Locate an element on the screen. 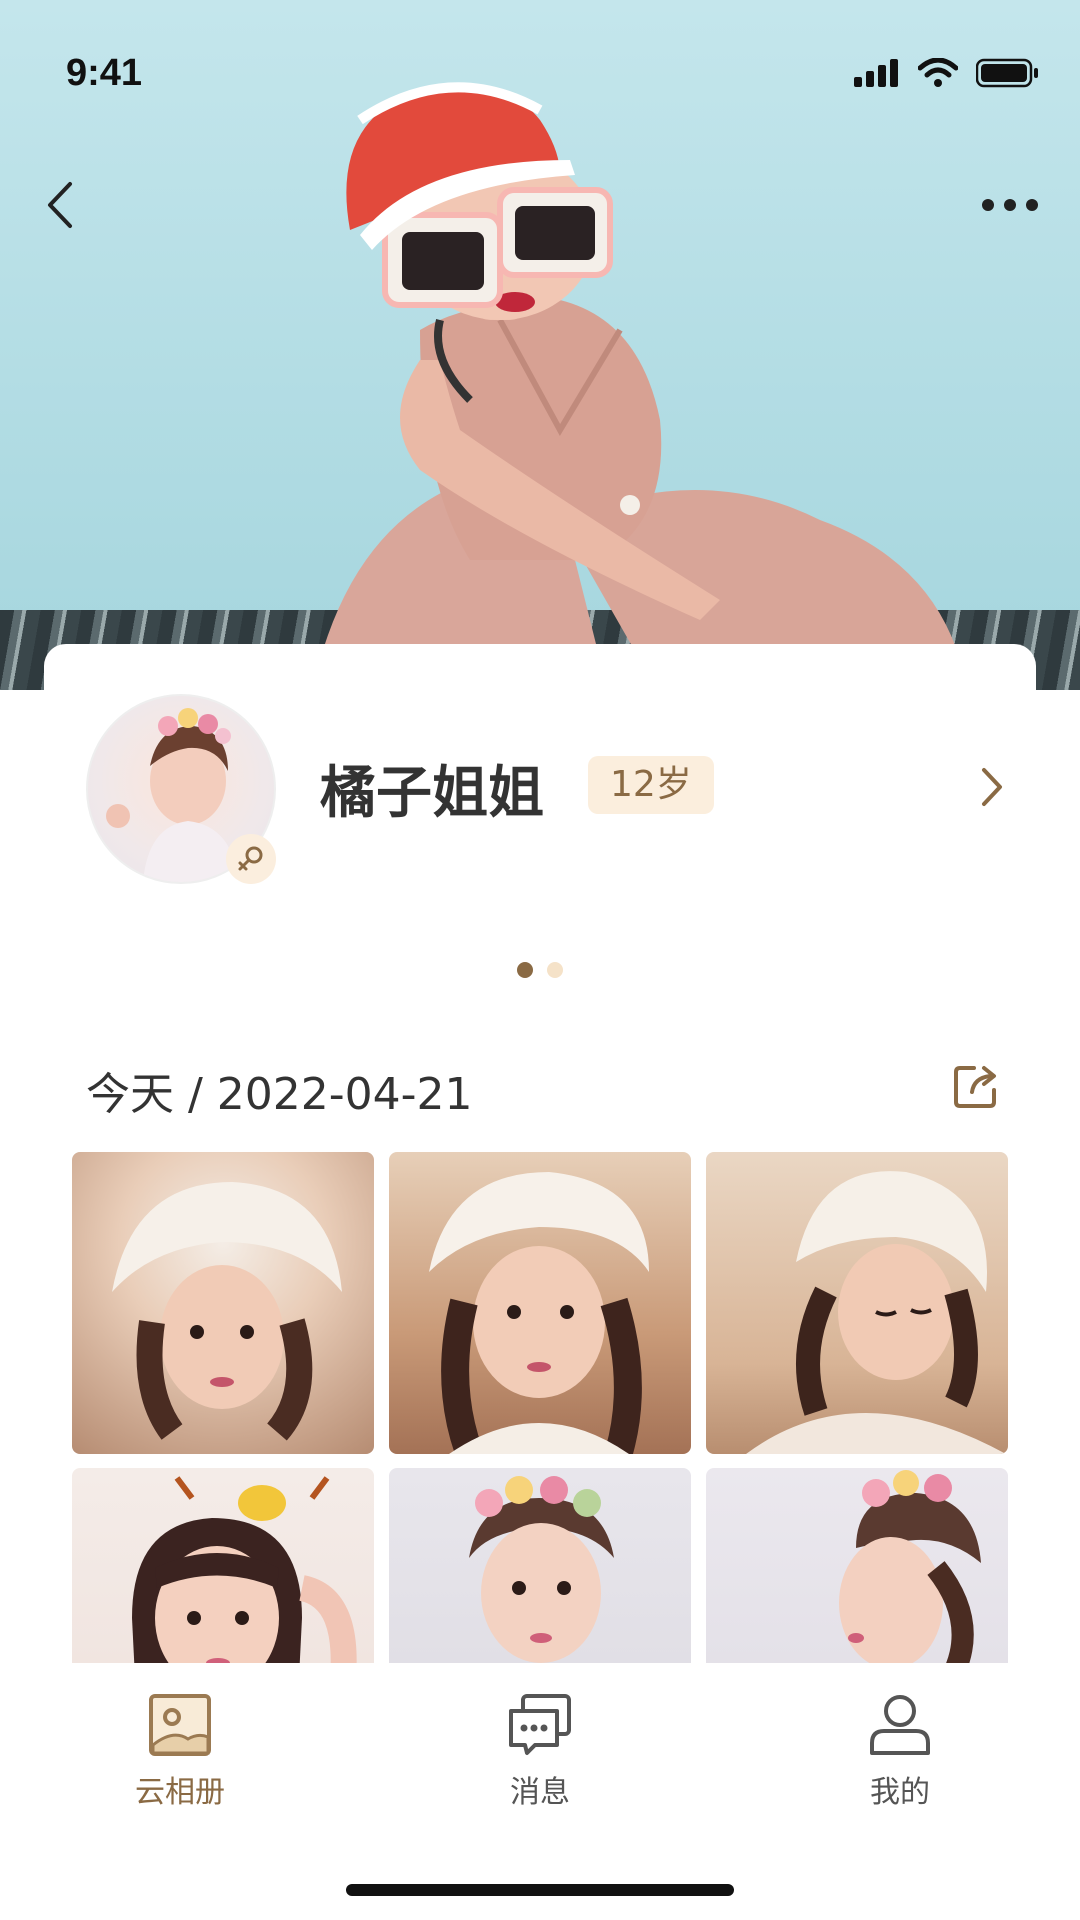 The width and height of the screenshot is (1080, 1920). tab-cloud-album: 云相册 is located at coordinates (180, 1752).